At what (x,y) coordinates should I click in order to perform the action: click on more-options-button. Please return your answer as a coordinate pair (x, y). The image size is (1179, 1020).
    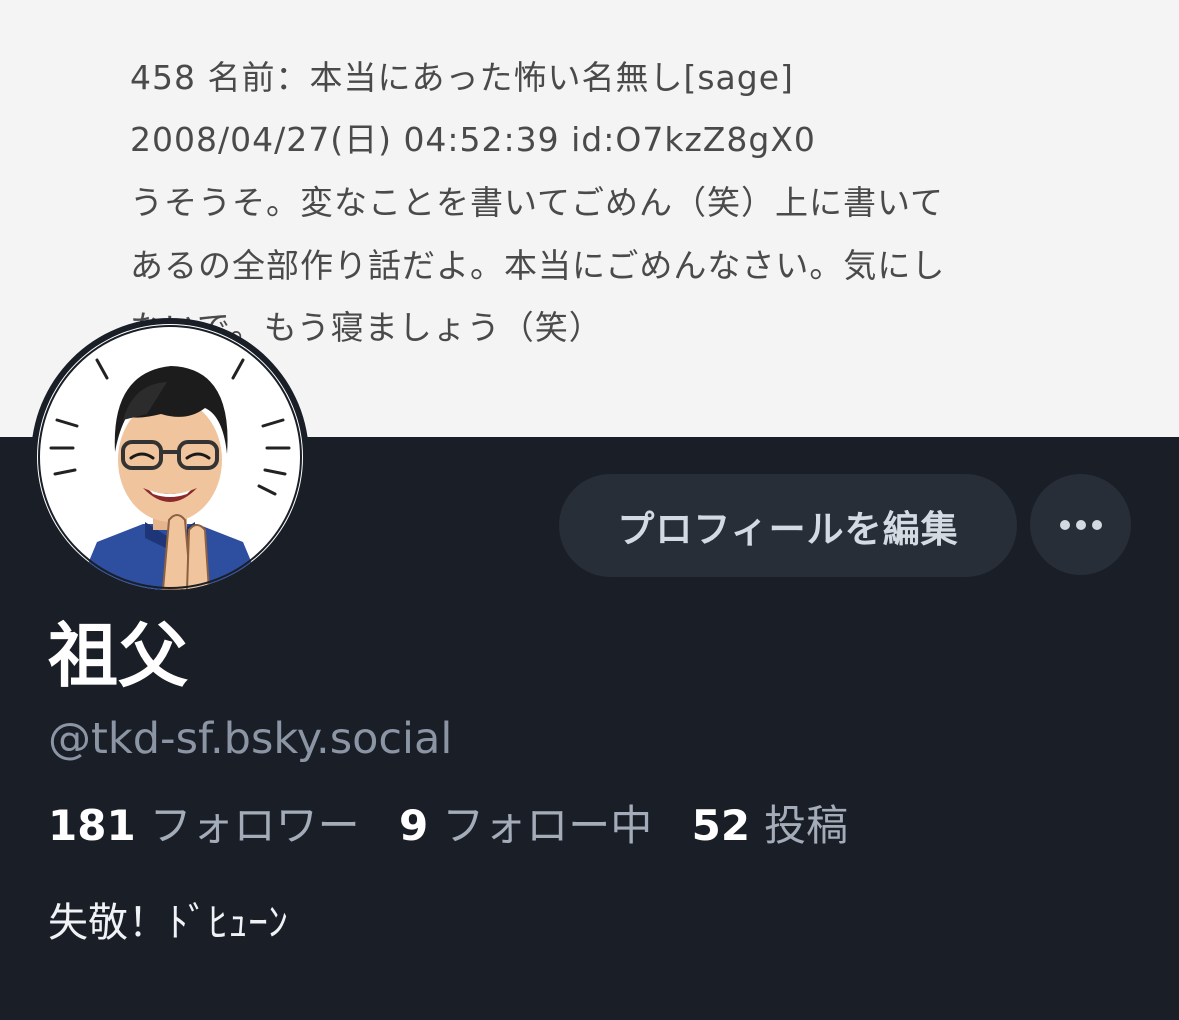
    Looking at the image, I should click on (1080, 524).